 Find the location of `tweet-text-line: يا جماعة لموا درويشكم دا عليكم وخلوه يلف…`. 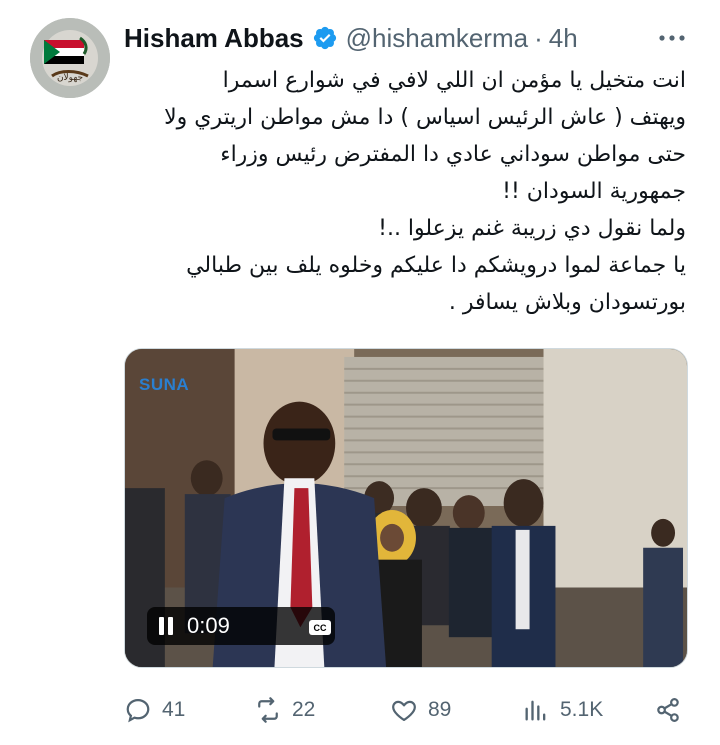

tweet-text-line: يا جماعة لموا درويشكم دا عليكم وخلوه يلف… is located at coordinates (436, 265).